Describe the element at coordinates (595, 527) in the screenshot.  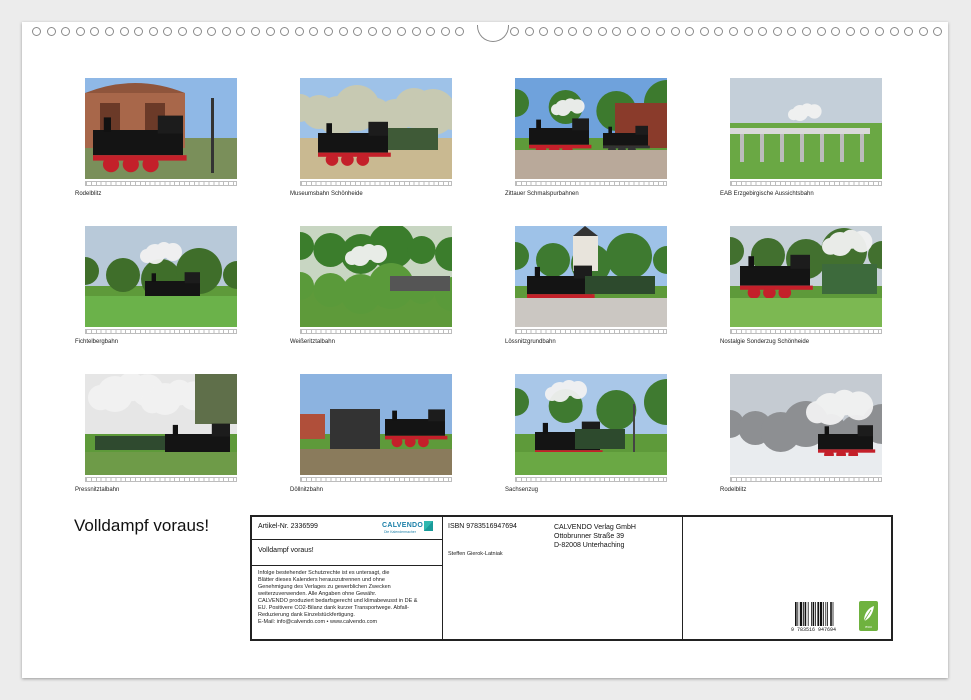
I see `publisher-line: CALVENDO Verlag GmbH` at that location.